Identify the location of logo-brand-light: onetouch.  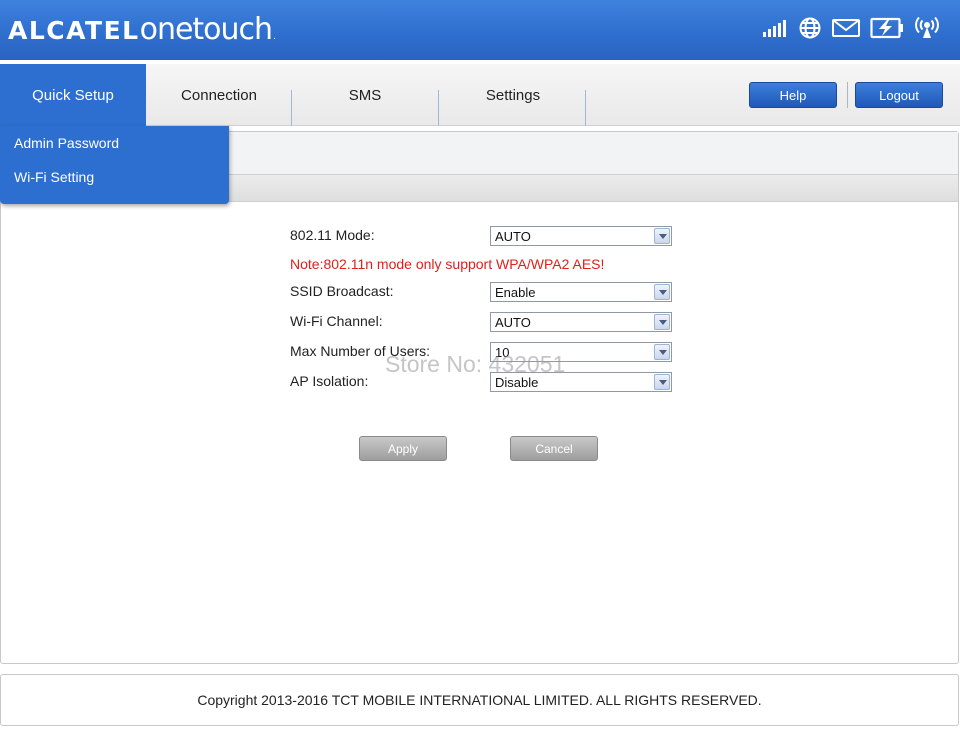
(206, 29).